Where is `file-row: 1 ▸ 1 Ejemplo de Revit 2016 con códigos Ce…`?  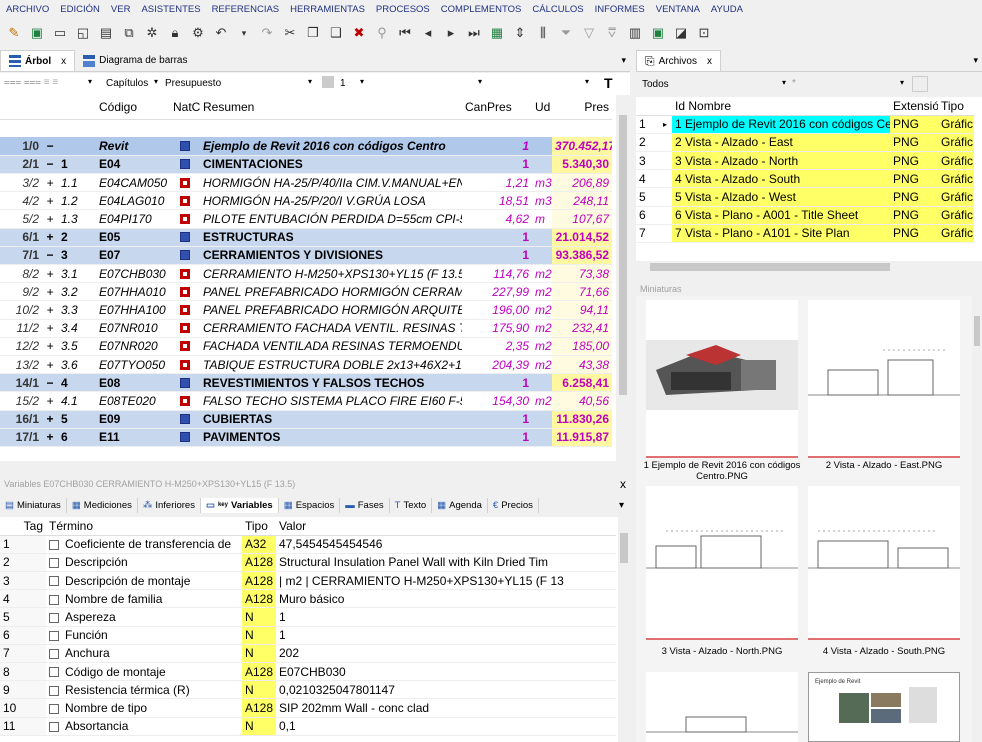 file-row: 1 ▸ 1 Ejemplo de Revit 2016 con códigos Ce… is located at coordinates (805, 124).